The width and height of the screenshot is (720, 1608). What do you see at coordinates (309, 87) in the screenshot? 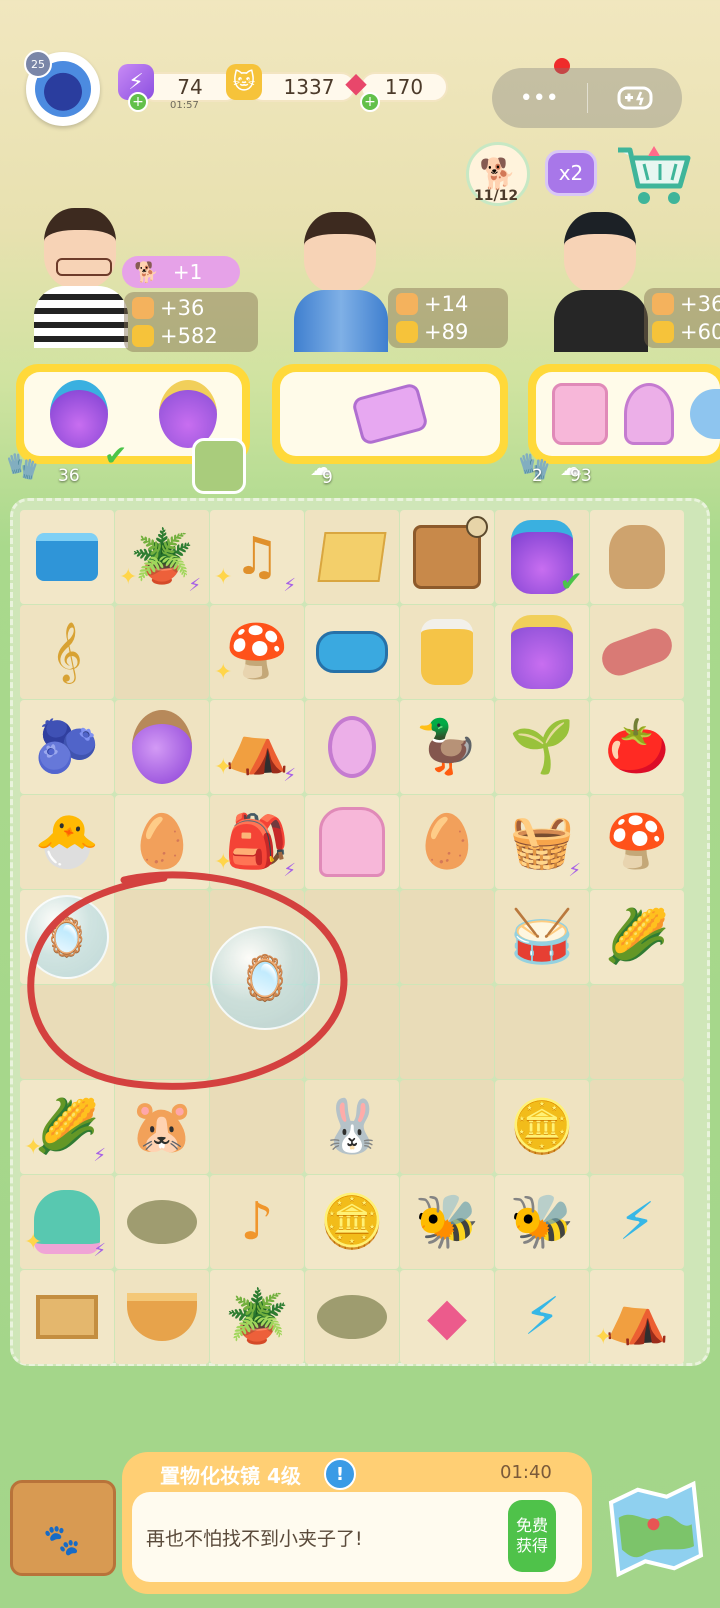
I see `coins-value: 1337` at bounding box center [309, 87].